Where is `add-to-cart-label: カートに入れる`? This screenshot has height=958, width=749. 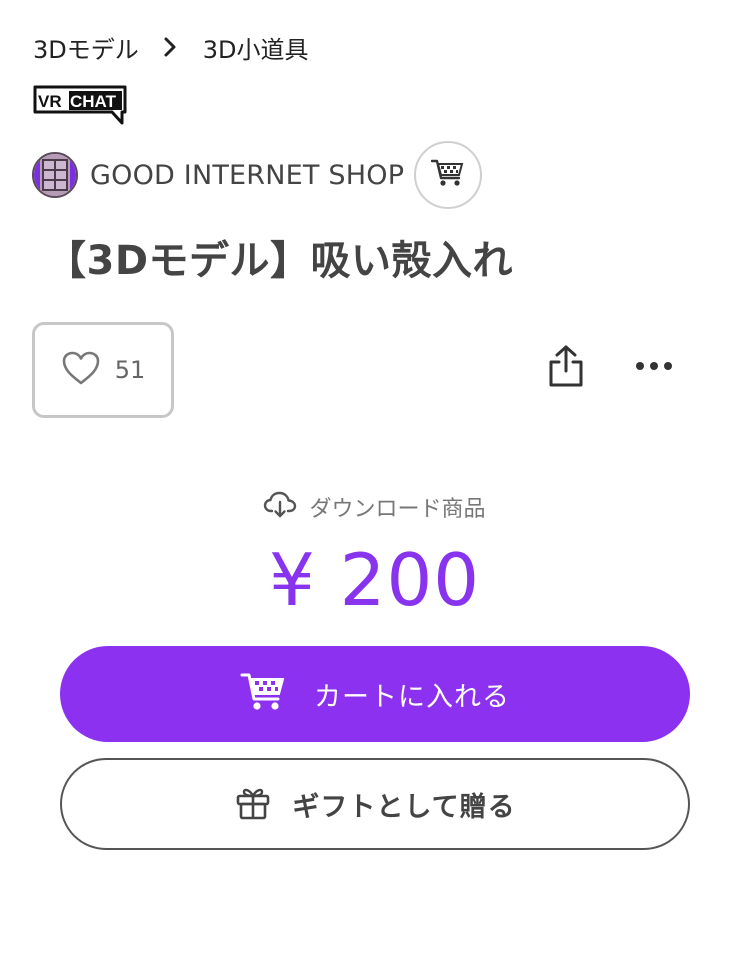
add-to-cart-label: カートに入れる is located at coordinates (412, 697).